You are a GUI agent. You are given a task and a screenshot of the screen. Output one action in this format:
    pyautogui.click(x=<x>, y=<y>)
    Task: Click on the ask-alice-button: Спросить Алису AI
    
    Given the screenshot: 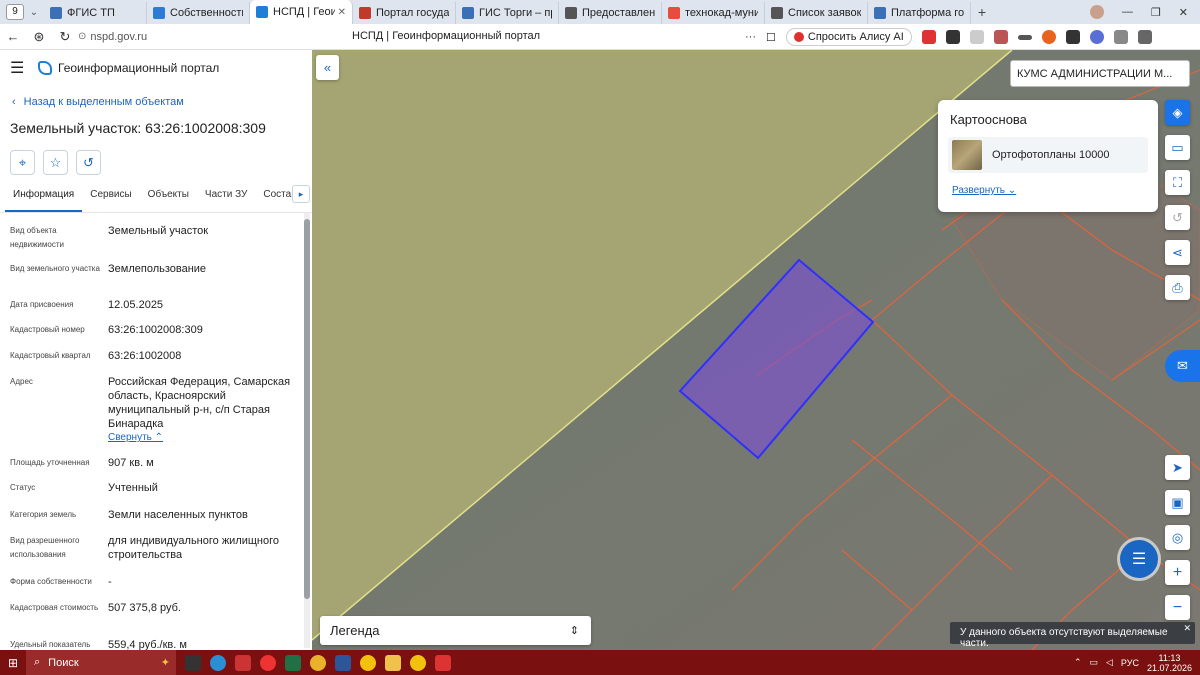 What is the action you would take?
    pyautogui.click(x=848, y=37)
    